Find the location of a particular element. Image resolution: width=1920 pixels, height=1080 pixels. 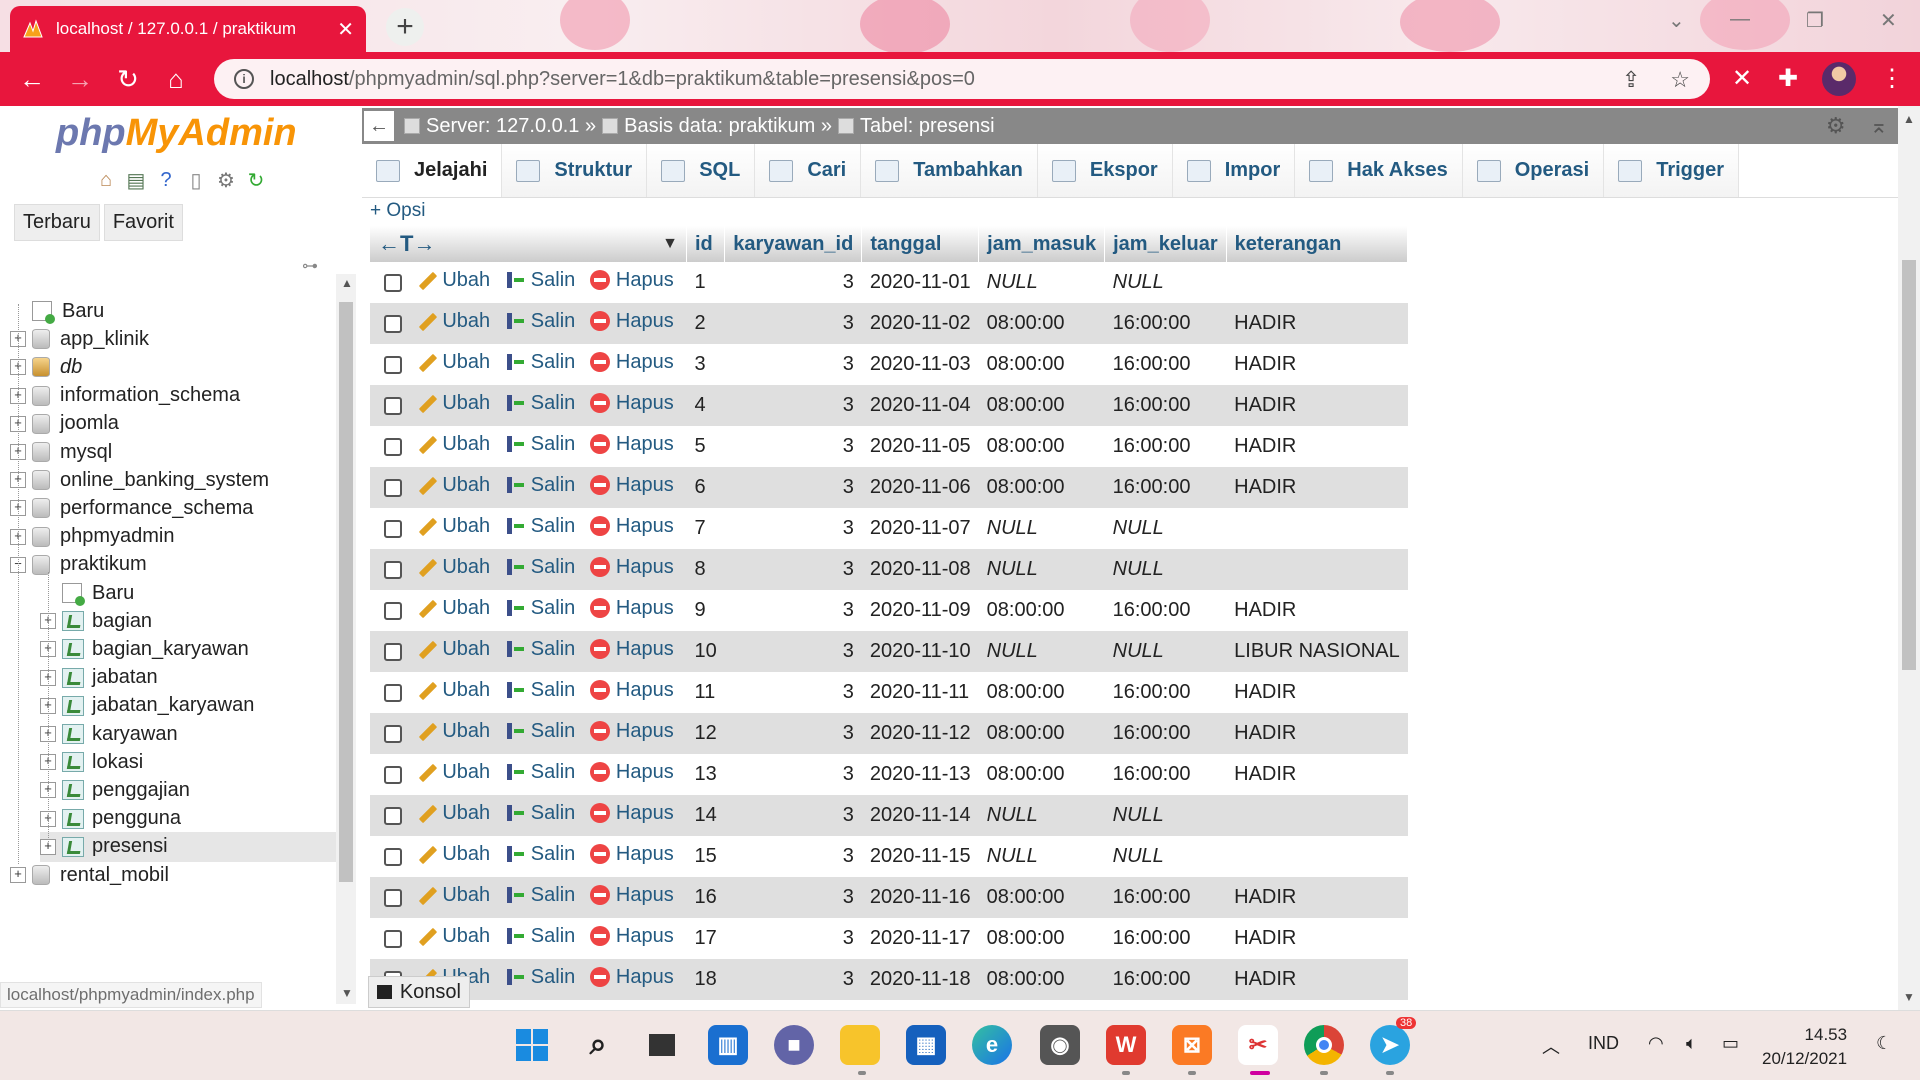

tab-jelajahi: Jelajahi is located at coordinates (432, 170).